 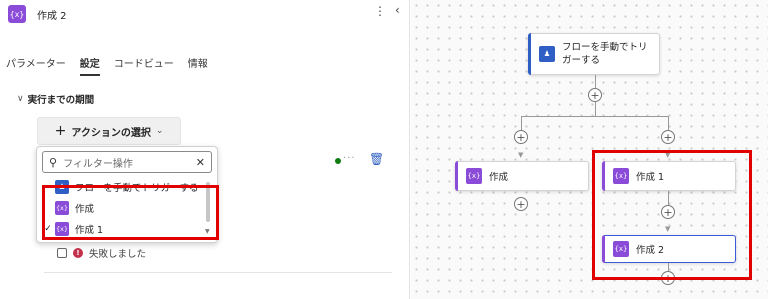 I want to click on filter-input: ⚲ フィルター操作 ✕, so click(x=127, y=162).